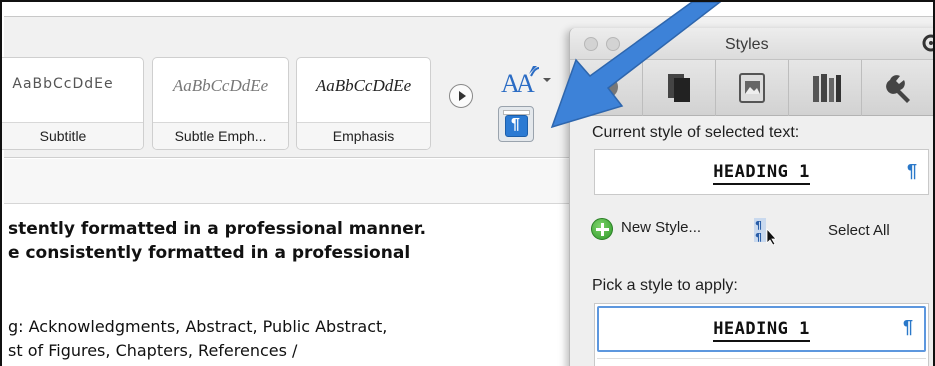  I want to click on pick-style-label: Pick a style to apply:, so click(665, 285).